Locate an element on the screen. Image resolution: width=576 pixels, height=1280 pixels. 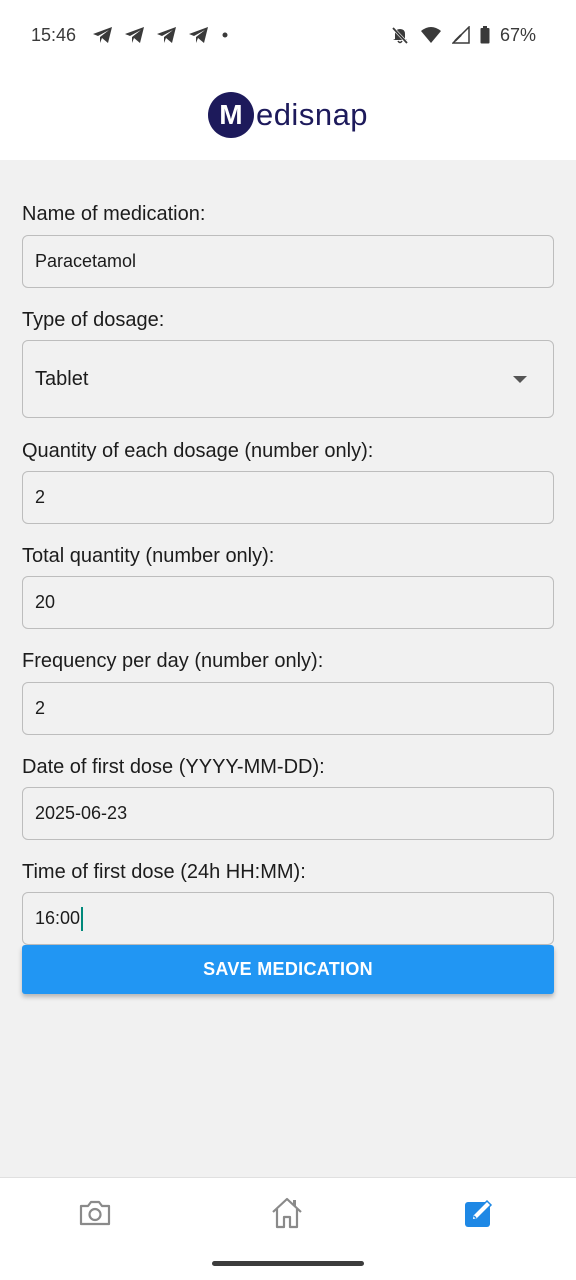
home-indicator is located at coordinates (288, 1263).